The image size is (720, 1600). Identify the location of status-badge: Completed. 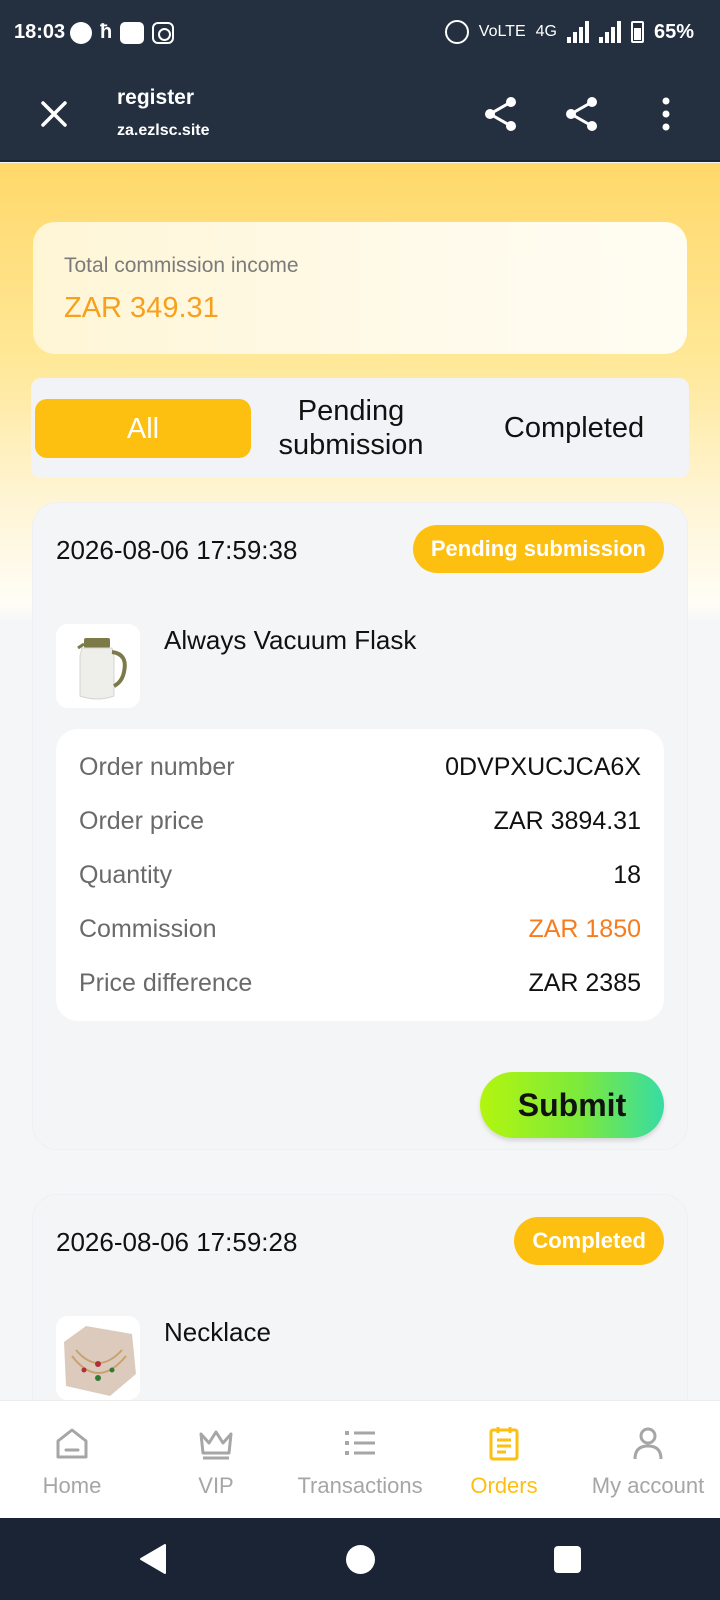
(589, 1241).